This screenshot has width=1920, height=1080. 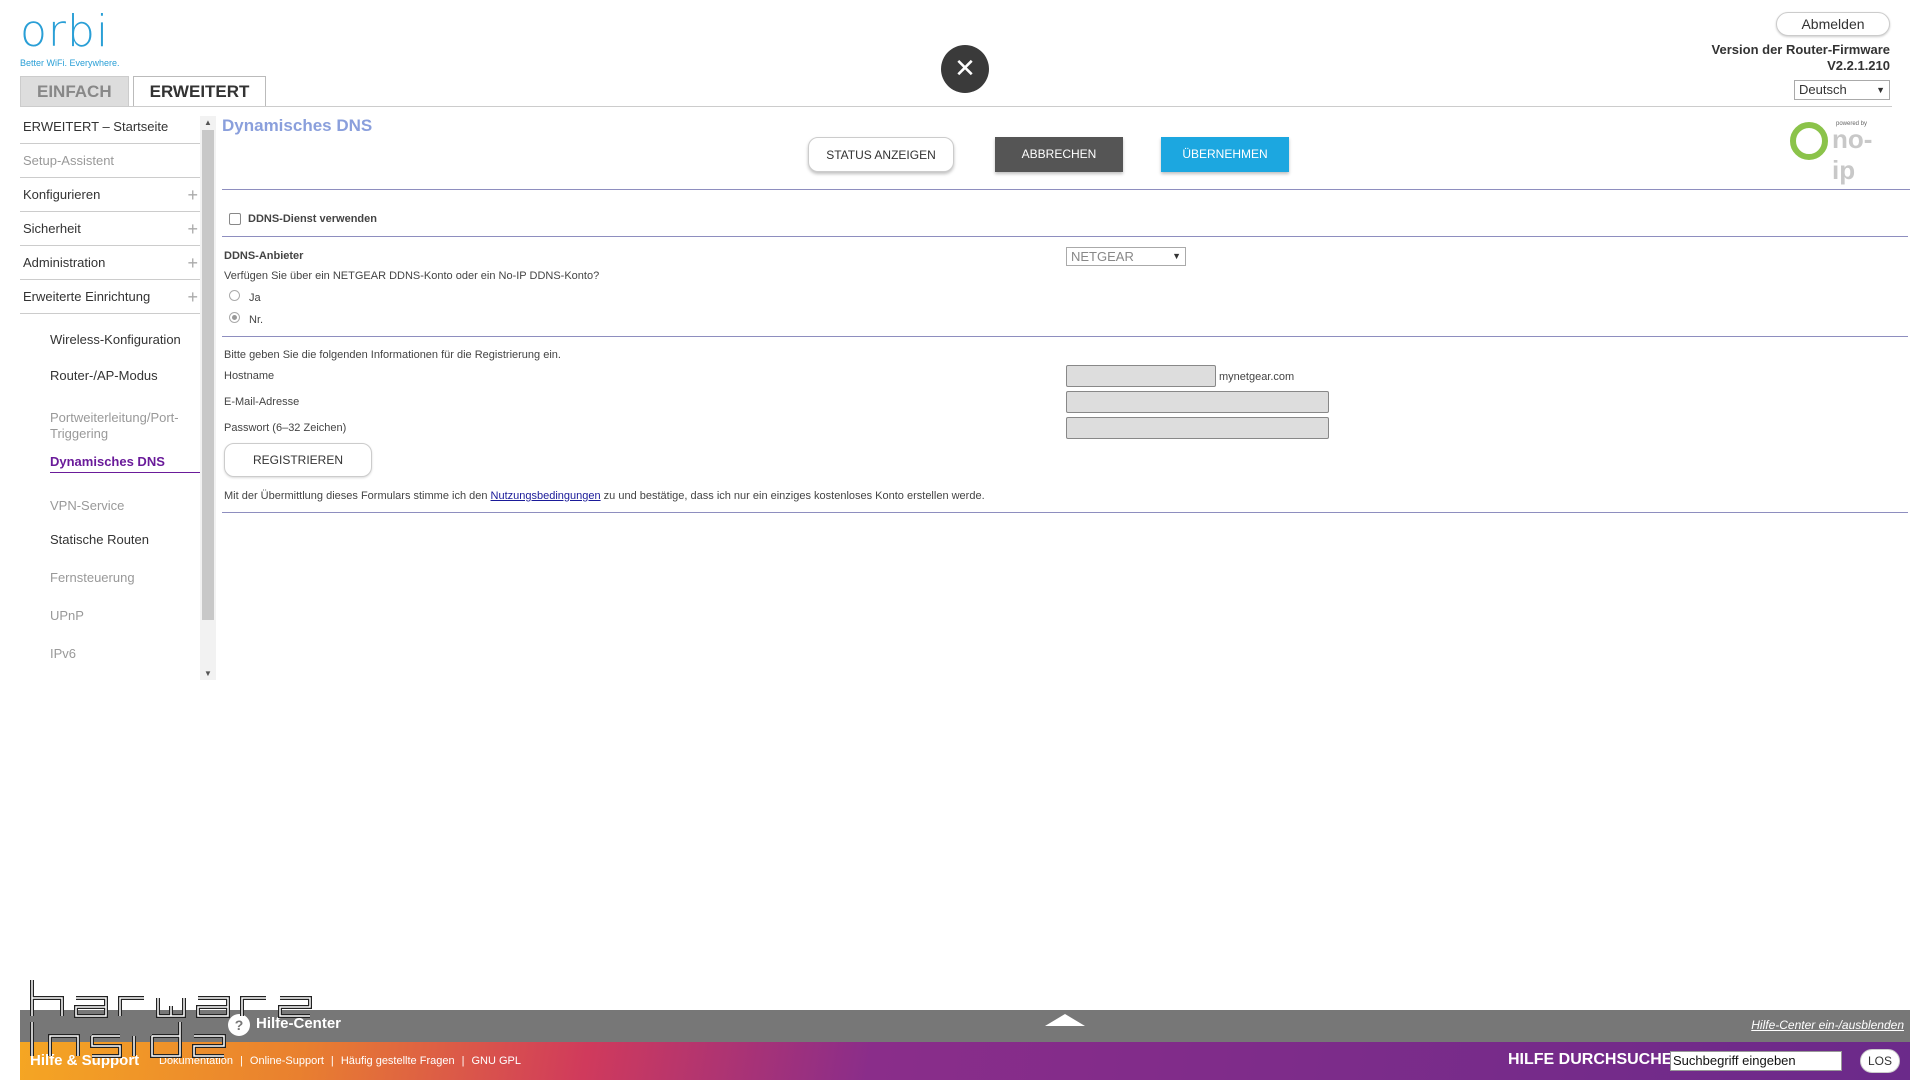 What do you see at coordinates (110, 540) in the screenshot?
I see `sidebar-subitem-static-routes: Statische Routen` at bounding box center [110, 540].